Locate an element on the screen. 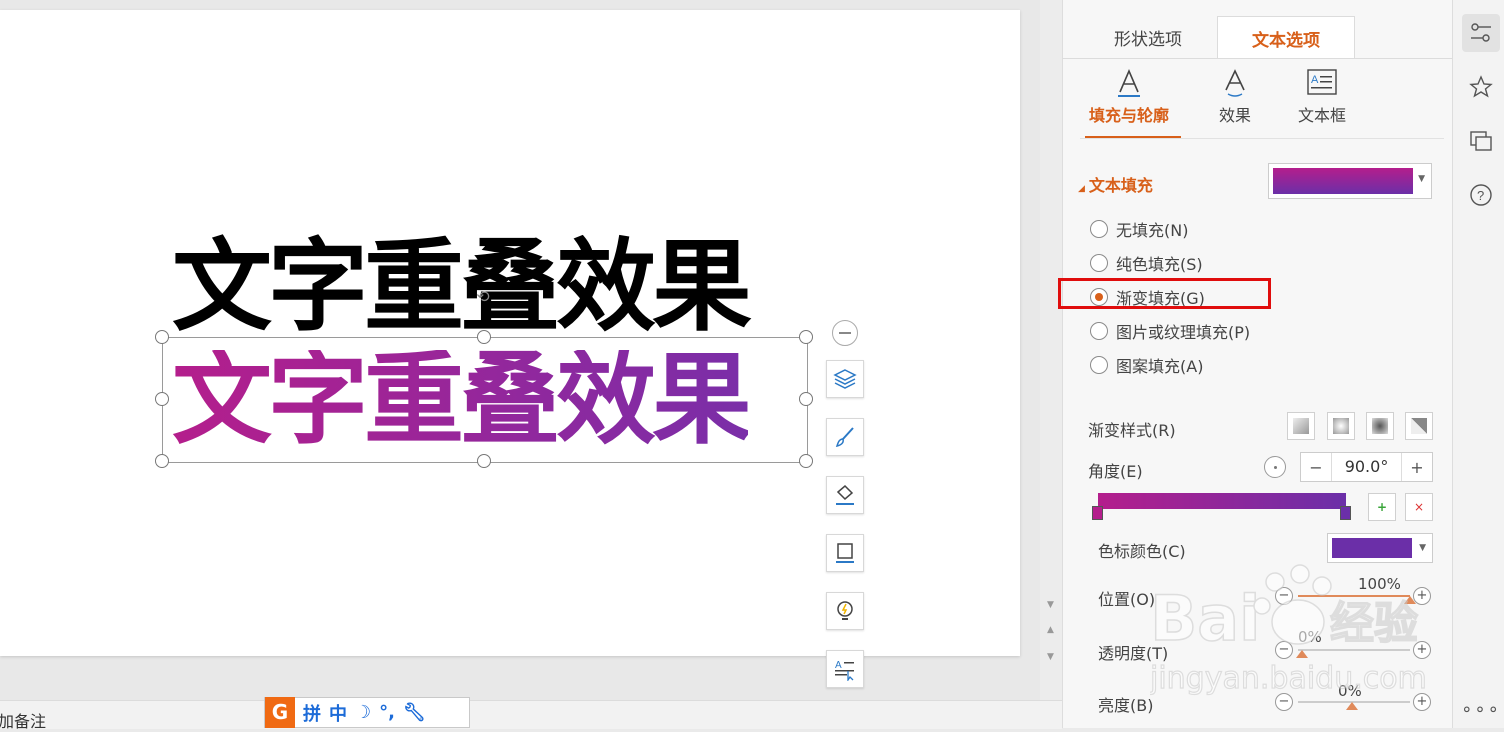 The width and height of the screenshot is (1504, 732). help-rail-button: ? is located at coordinates (1481, 195).